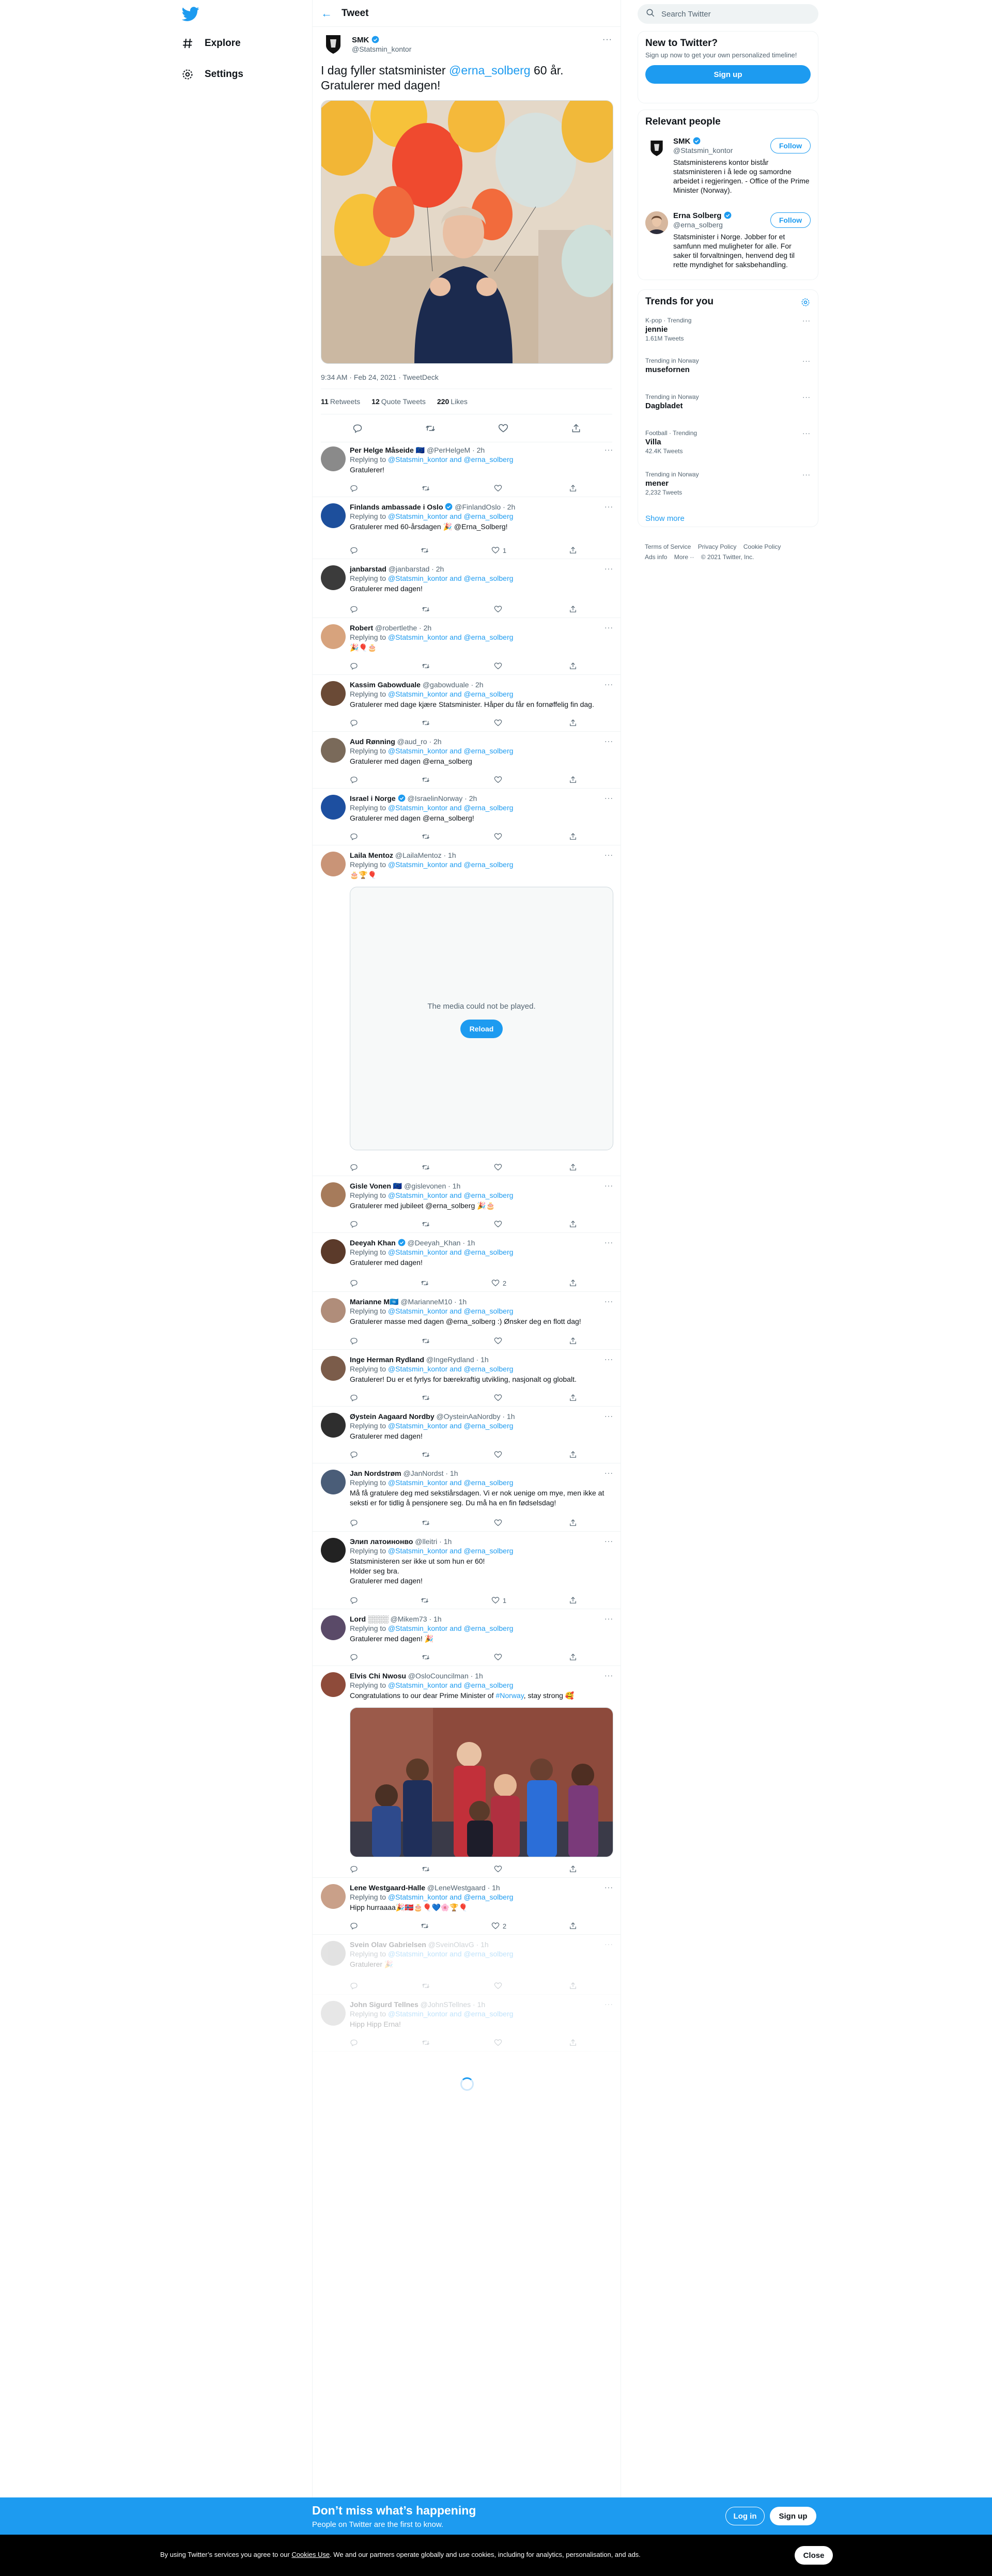 The height and width of the screenshot is (2576, 992). Describe the element at coordinates (762, 546) in the screenshot. I see `footer-cookie-link: Cookie Policy` at that location.